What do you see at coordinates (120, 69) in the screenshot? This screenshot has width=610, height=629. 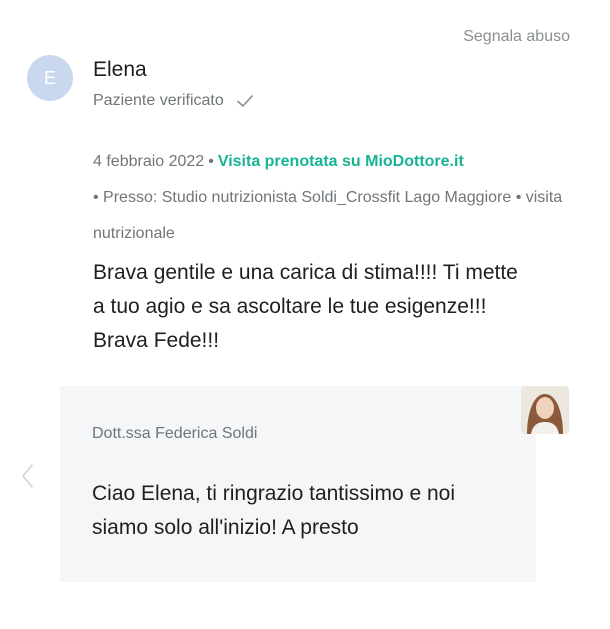 I see `review-author: Elena` at bounding box center [120, 69].